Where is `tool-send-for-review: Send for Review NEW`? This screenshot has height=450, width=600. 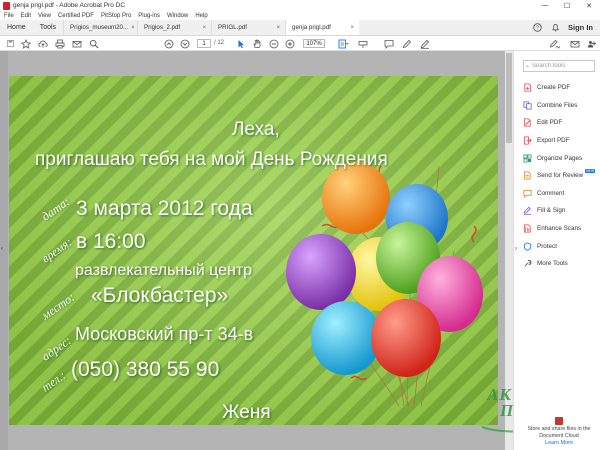
tool-send-for-review: Send for Review NEW is located at coordinates (561, 176).